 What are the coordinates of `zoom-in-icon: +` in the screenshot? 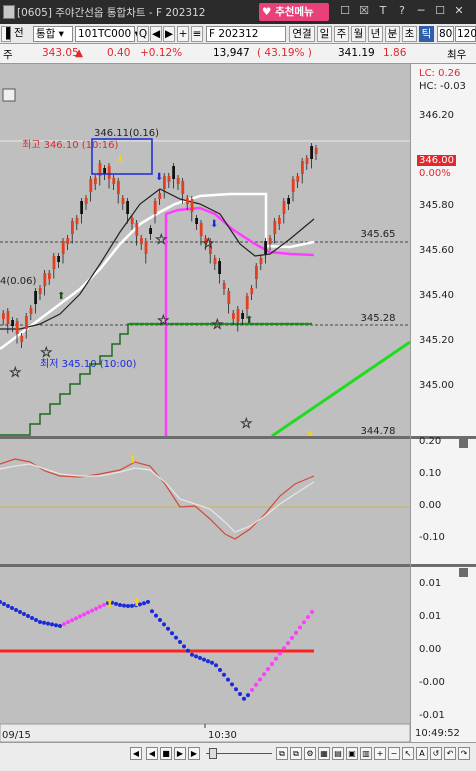 It's located at (380, 753).